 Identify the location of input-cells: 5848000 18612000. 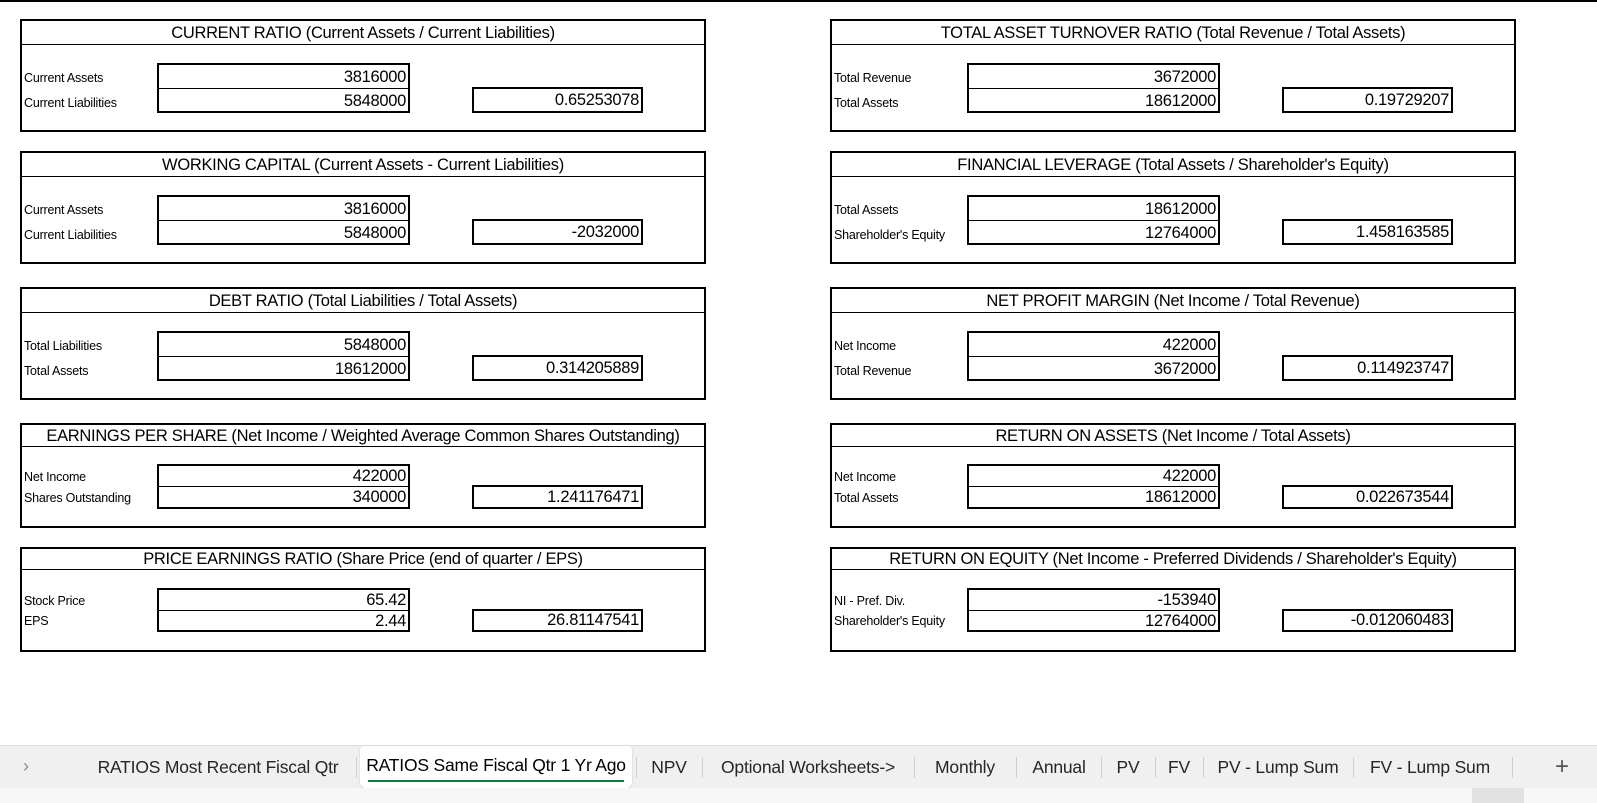
(283, 356).